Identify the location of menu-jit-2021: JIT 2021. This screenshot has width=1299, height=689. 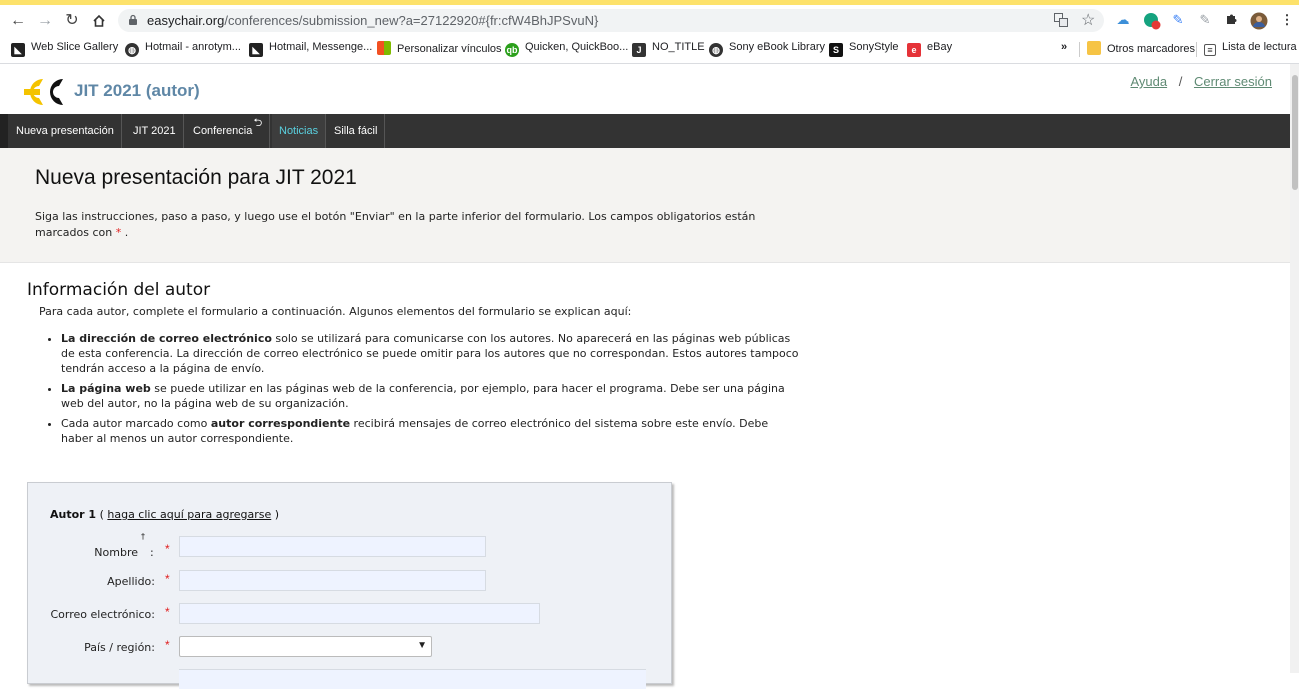
(155, 131).